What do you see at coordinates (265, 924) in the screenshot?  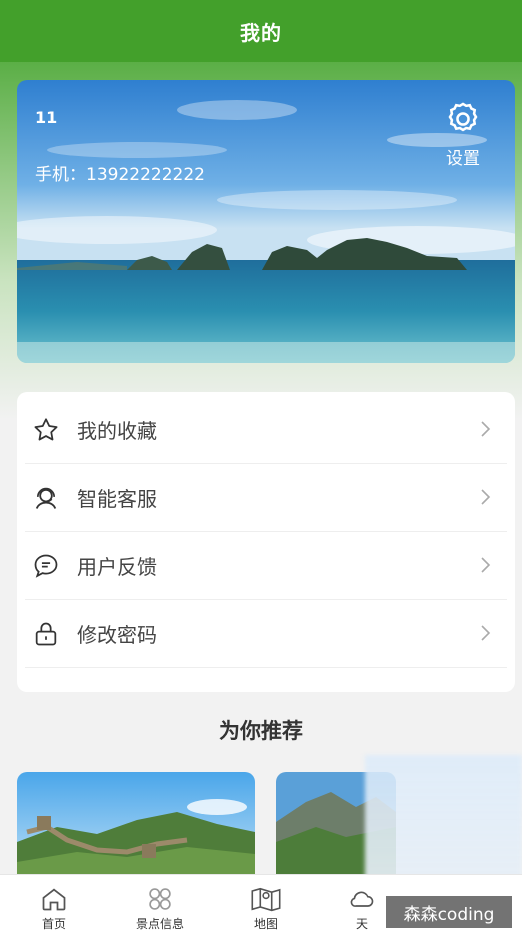 I see `tab-label: 地图` at bounding box center [265, 924].